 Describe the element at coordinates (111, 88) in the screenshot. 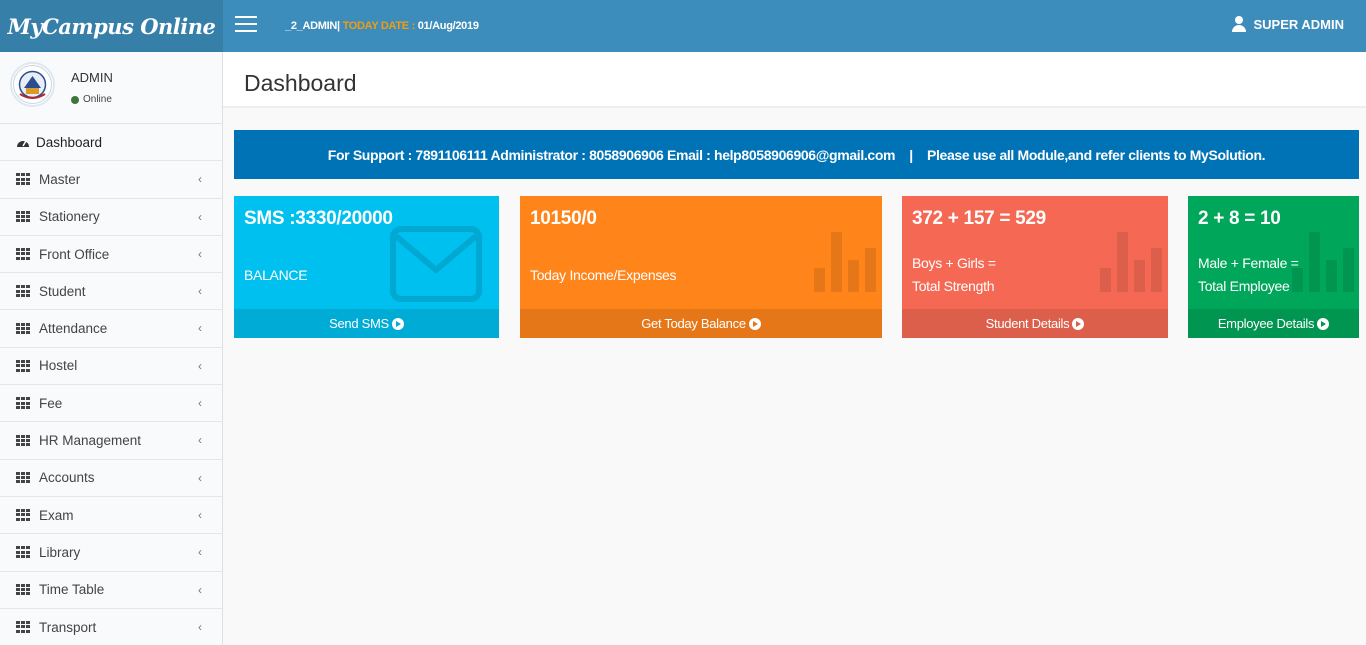

I see `user-panel: ADMIN Online` at that location.